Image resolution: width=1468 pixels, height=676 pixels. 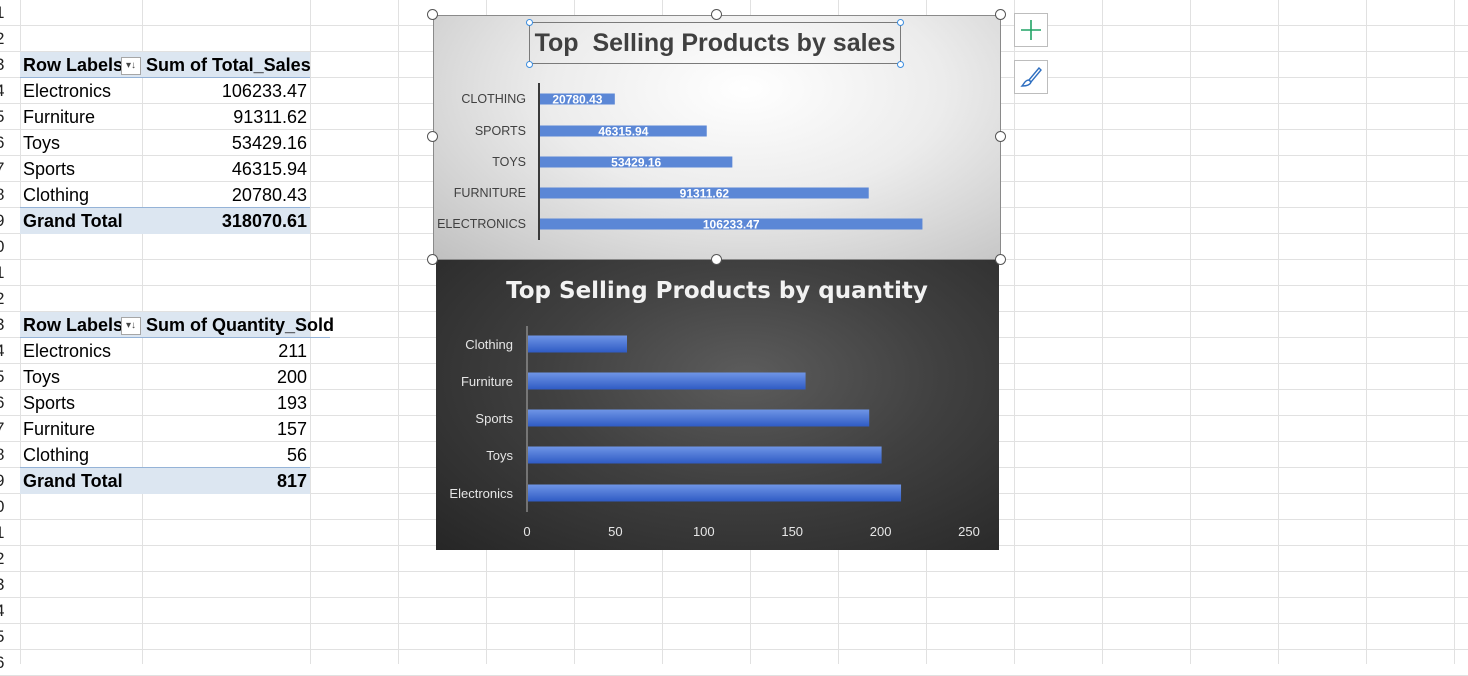 What do you see at coordinates (73, 325) in the screenshot?
I see `pivot-qty-row-labels-header: Row Labels` at bounding box center [73, 325].